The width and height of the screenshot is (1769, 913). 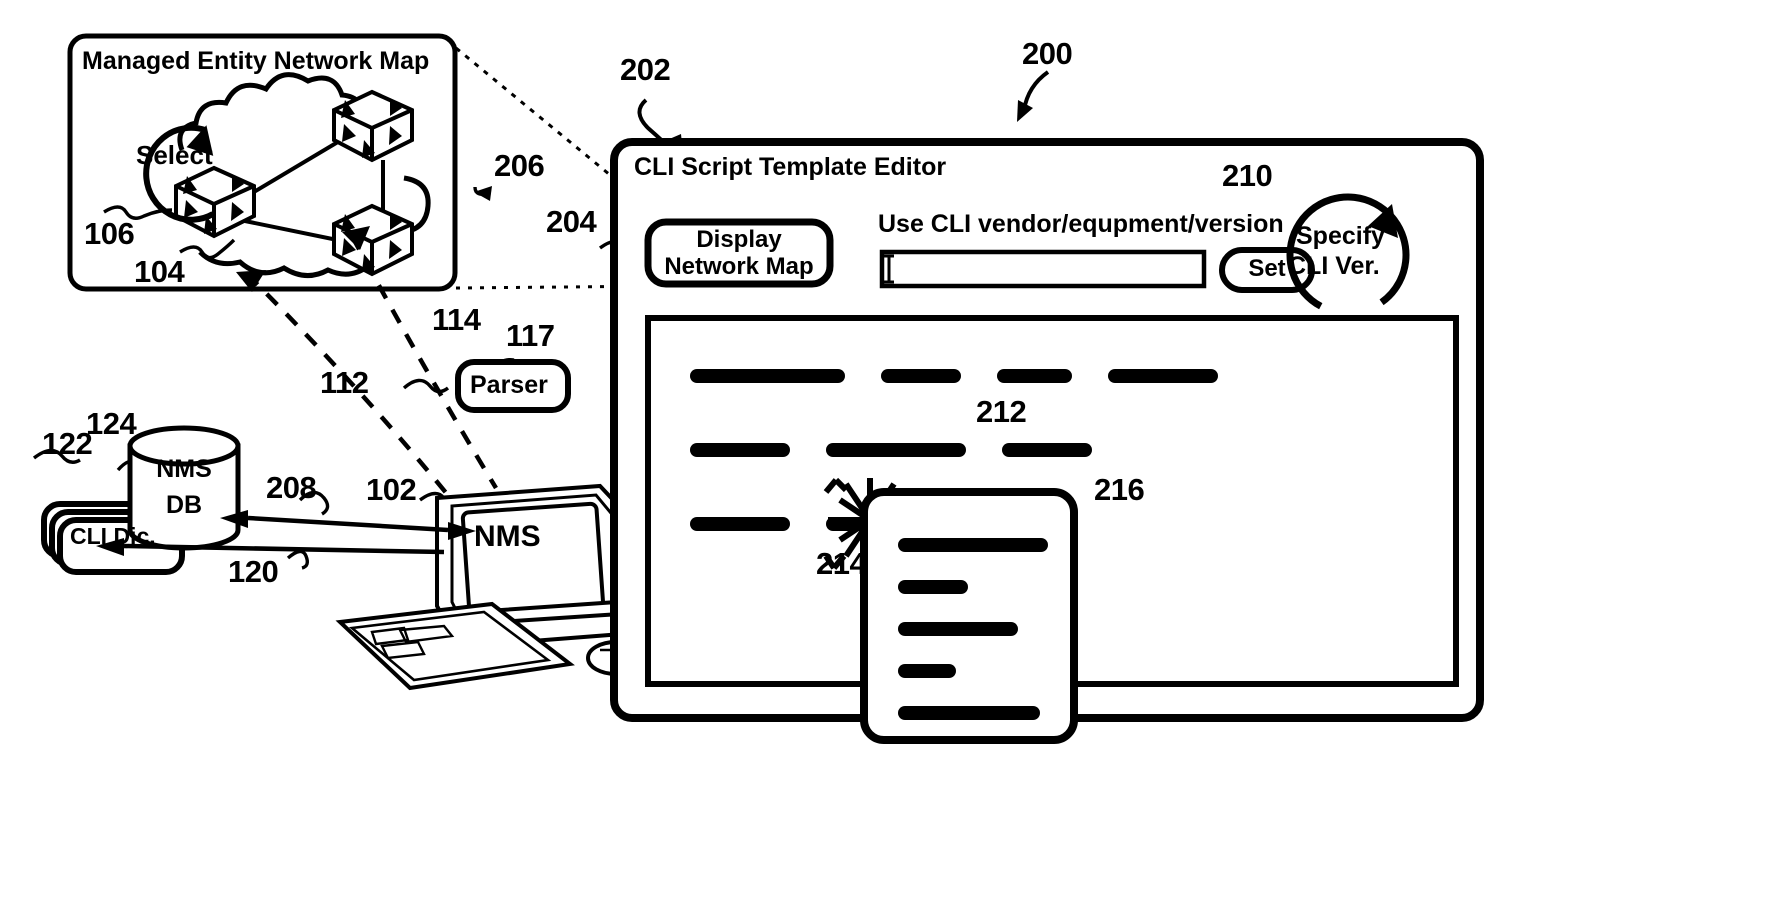 What do you see at coordinates (645, 69) in the screenshot?
I see `ref-202: 202` at bounding box center [645, 69].